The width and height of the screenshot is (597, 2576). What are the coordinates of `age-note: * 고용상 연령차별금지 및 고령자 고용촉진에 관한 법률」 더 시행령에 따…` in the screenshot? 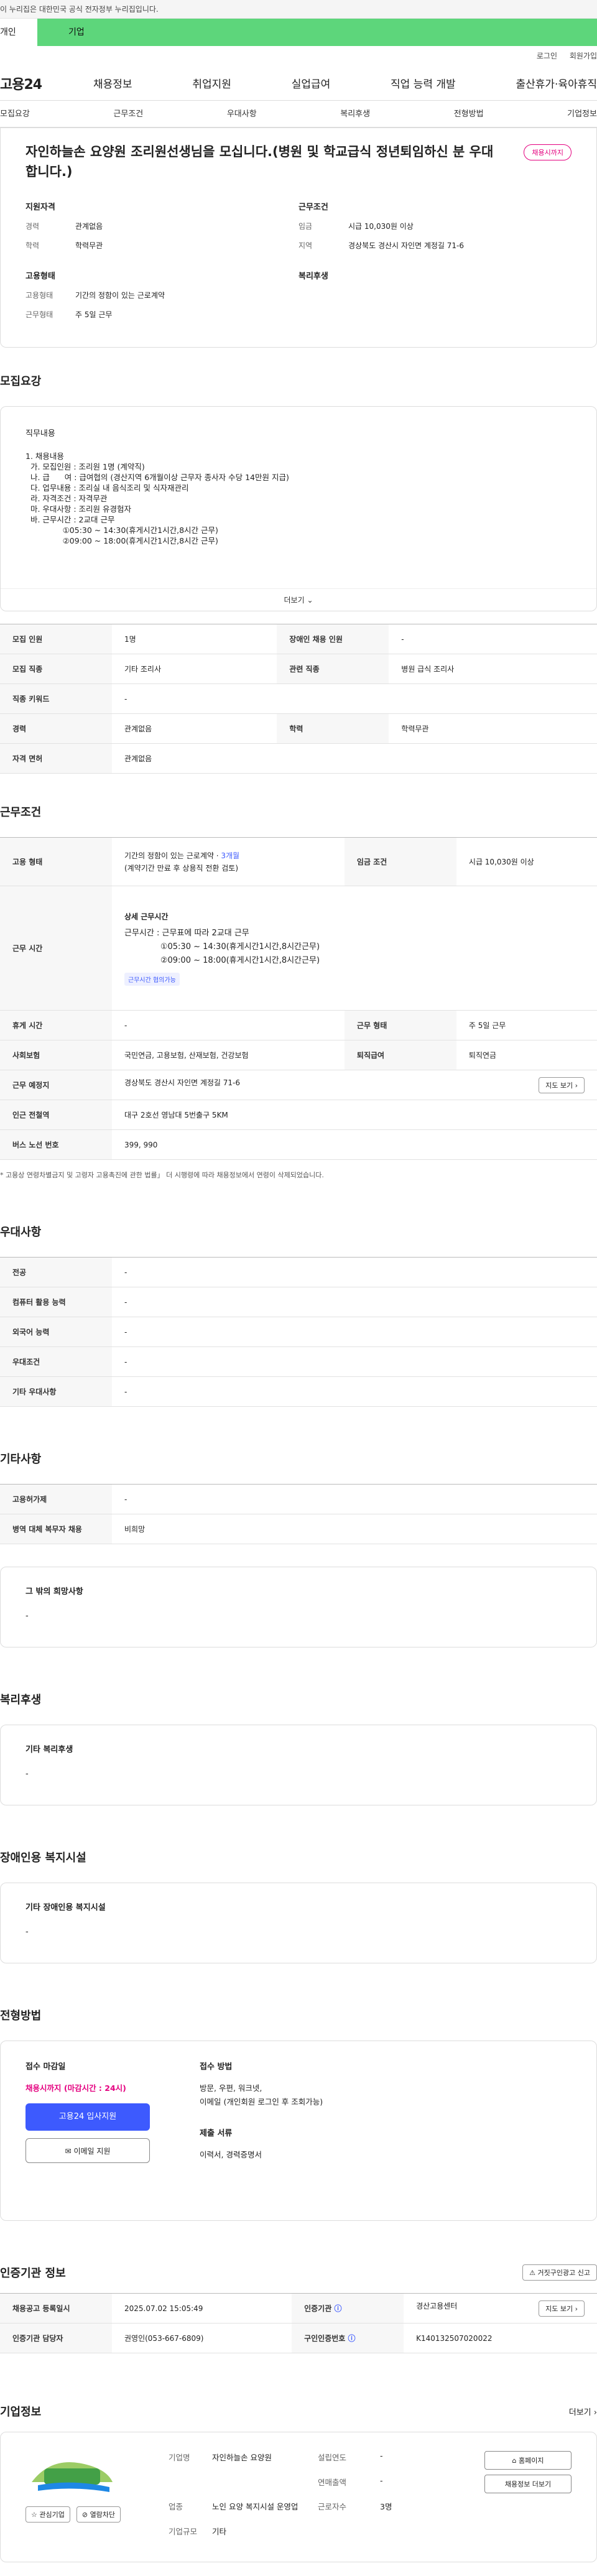 It's located at (162, 1175).